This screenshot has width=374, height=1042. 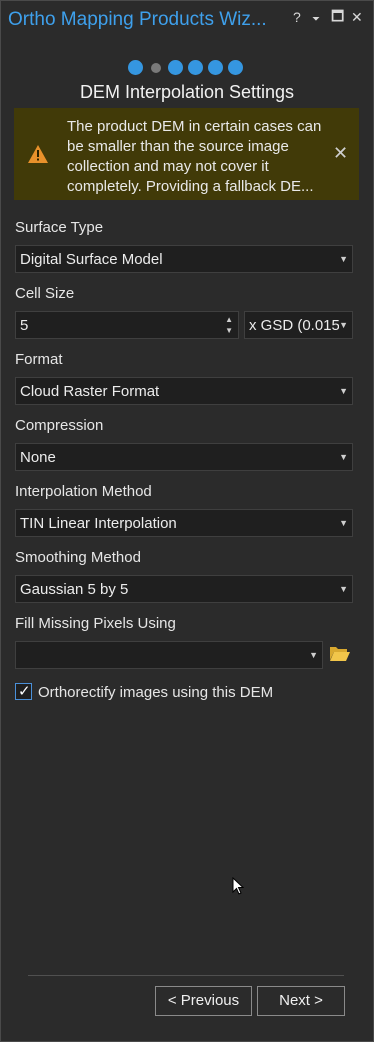 I want to click on compression-select: None ▼, so click(x=184, y=457).